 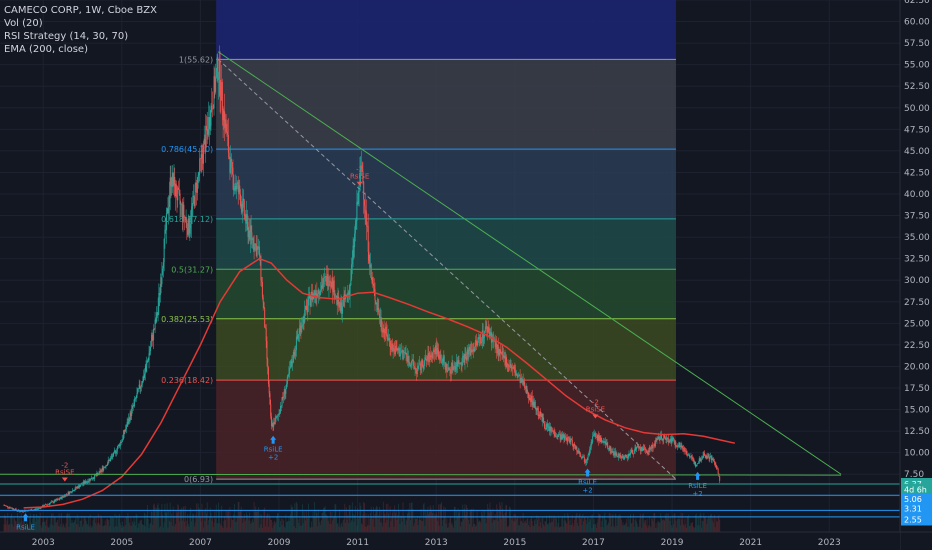 I want to click on price-axis-tick-label: 52.50, so click(x=917, y=87).